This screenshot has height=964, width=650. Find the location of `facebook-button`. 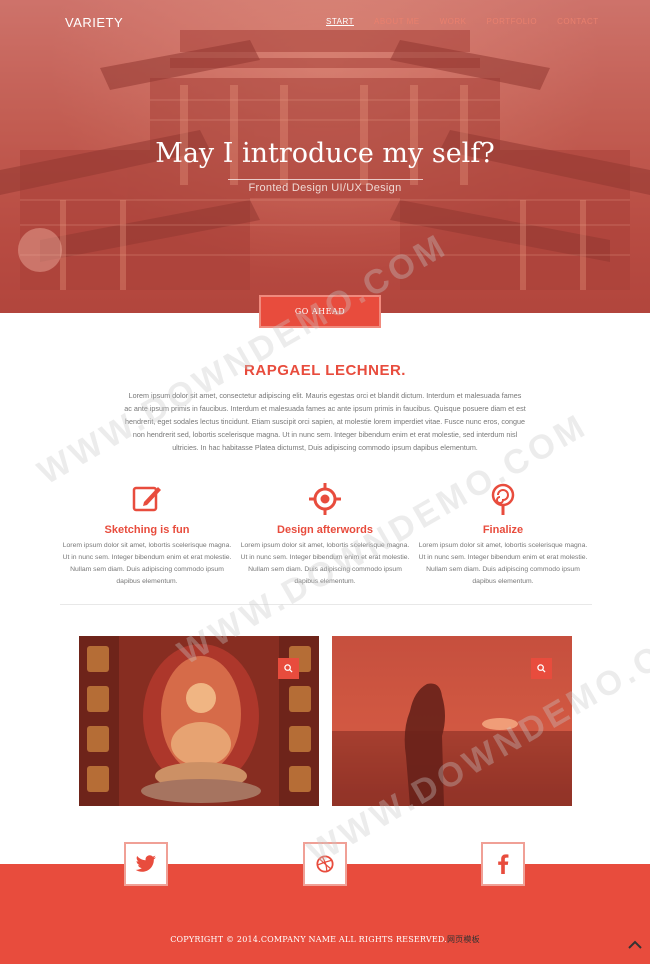

facebook-button is located at coordinates (503, 864).